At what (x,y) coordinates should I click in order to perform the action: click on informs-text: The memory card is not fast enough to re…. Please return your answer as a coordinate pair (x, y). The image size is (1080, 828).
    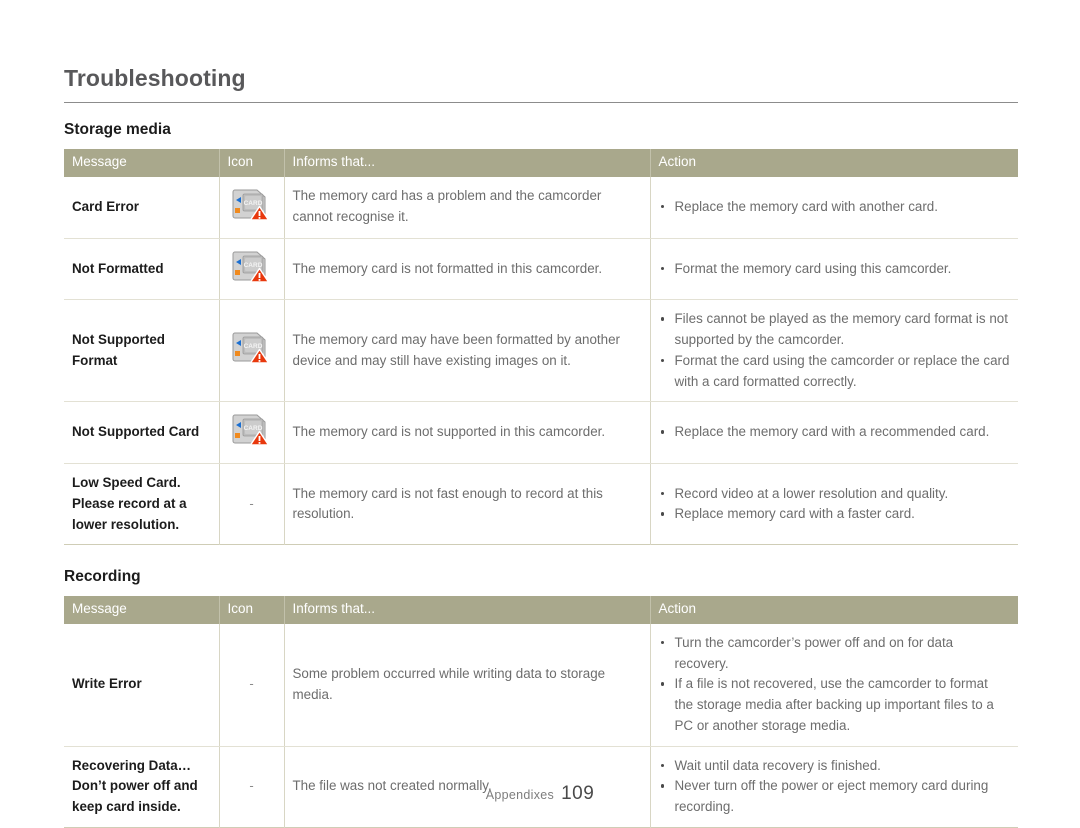
    Looking at the image, I should click on (467, 504).